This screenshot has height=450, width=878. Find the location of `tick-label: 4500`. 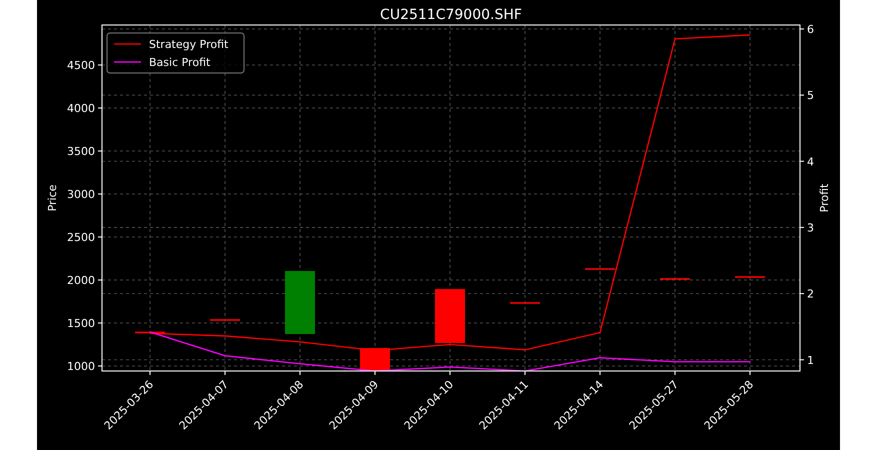

tick-label: 4500 is located at coordinates (81, 65).